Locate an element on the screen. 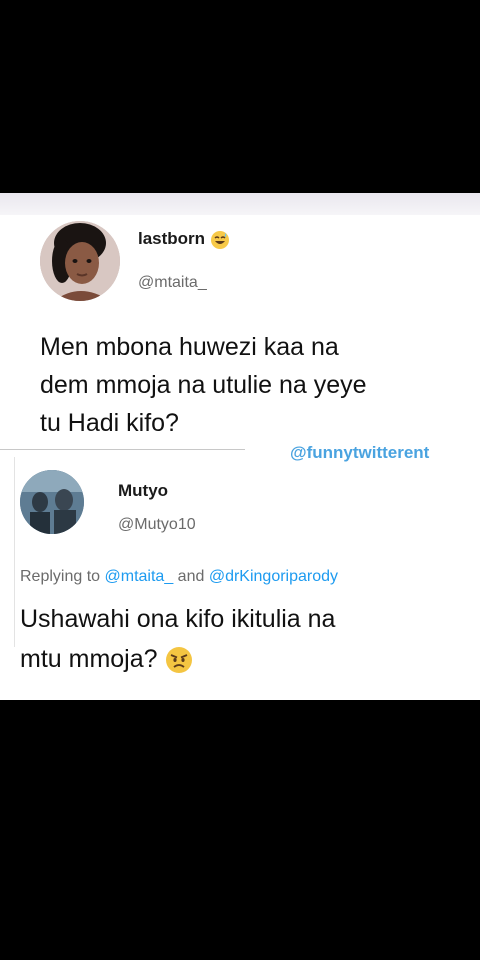 This screenshot has height=960, width=480. top-bar is located at coordinates (240, 204).